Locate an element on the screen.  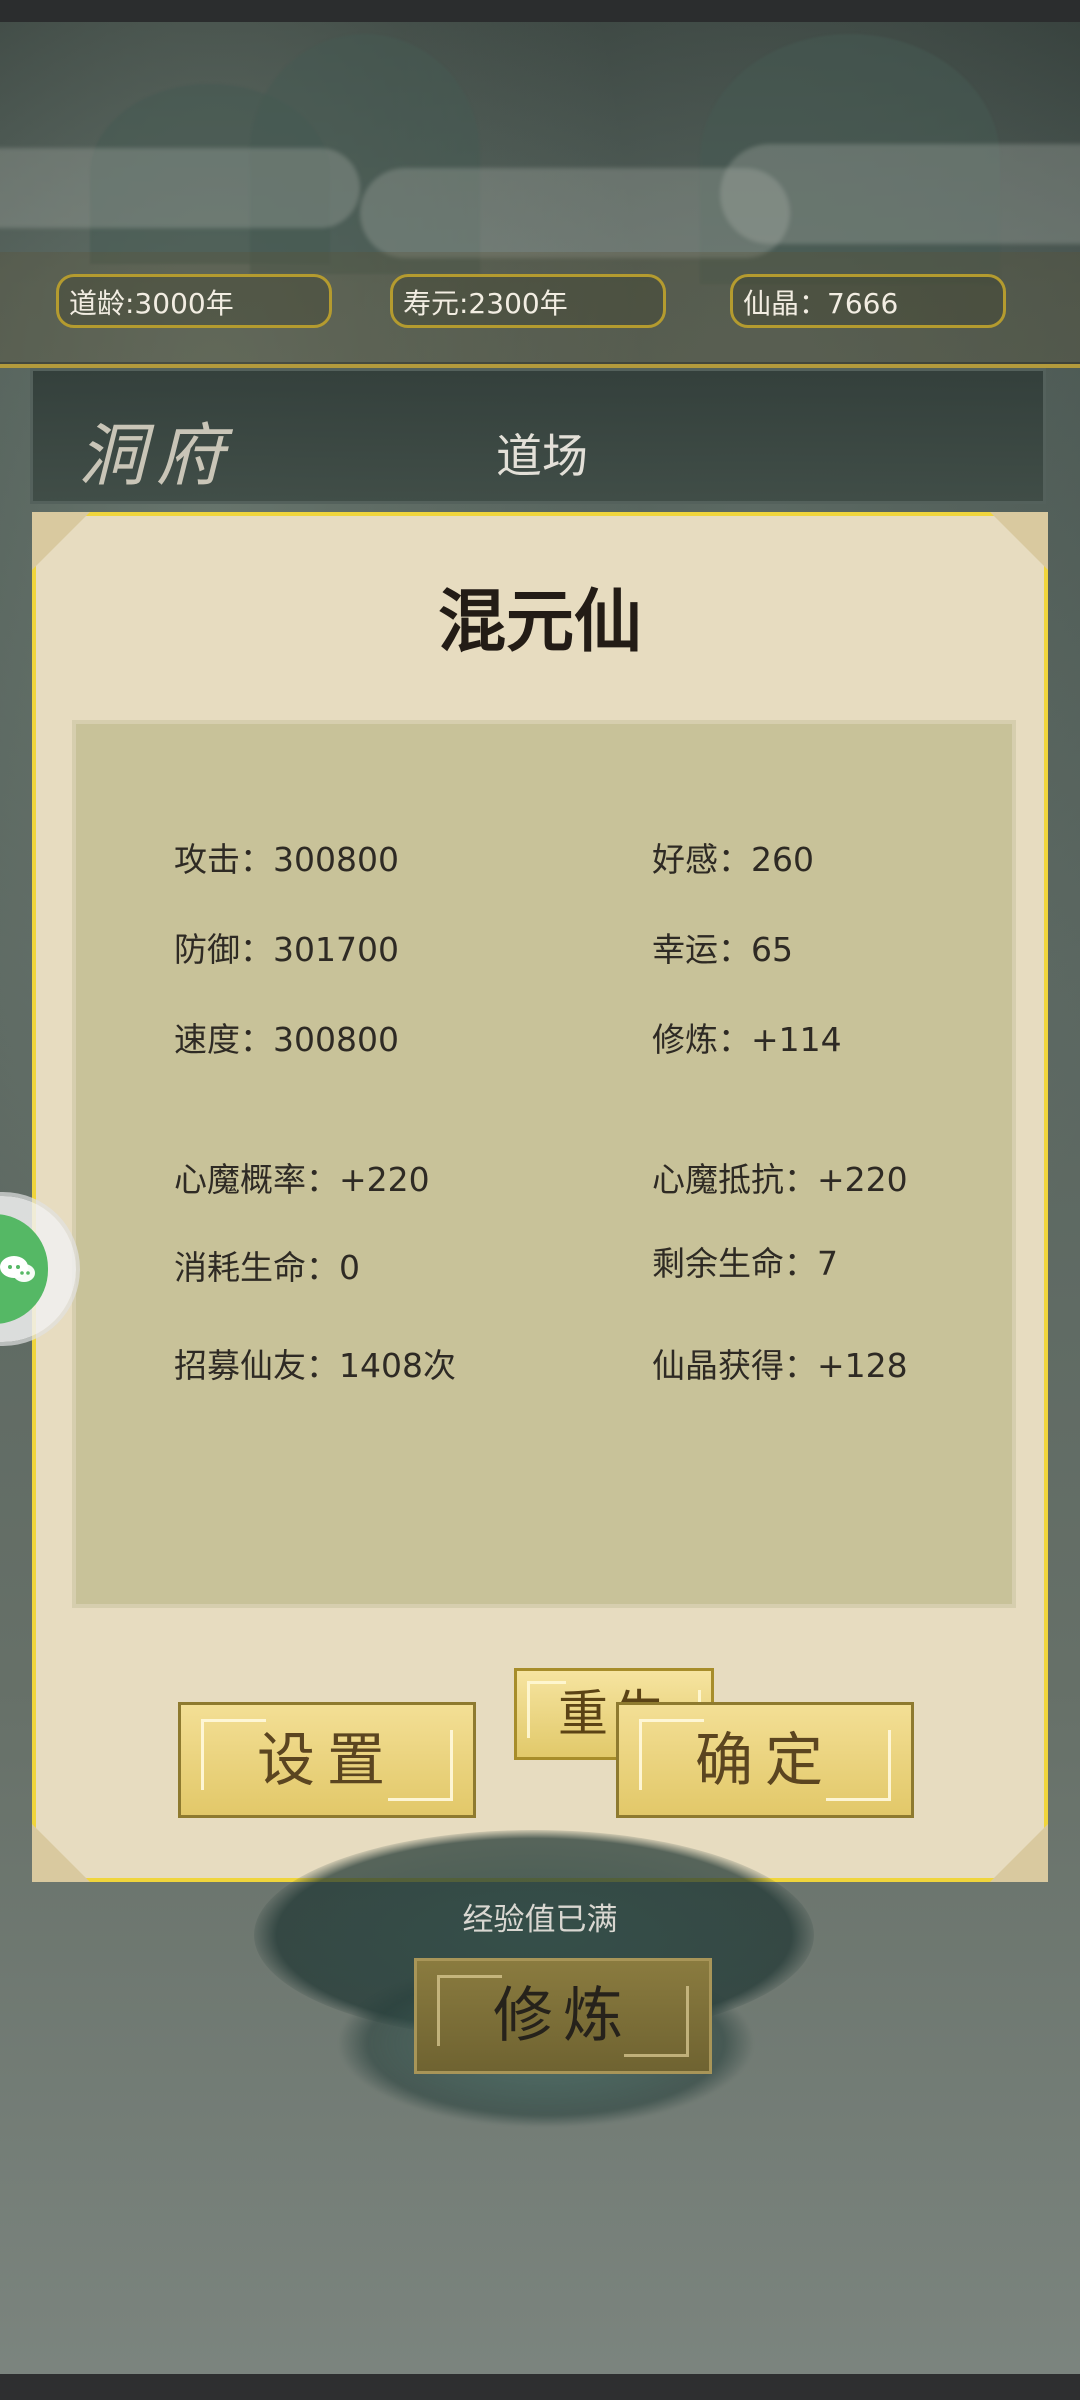
chat-bubble-icon is located at coordinates (17, 1269).